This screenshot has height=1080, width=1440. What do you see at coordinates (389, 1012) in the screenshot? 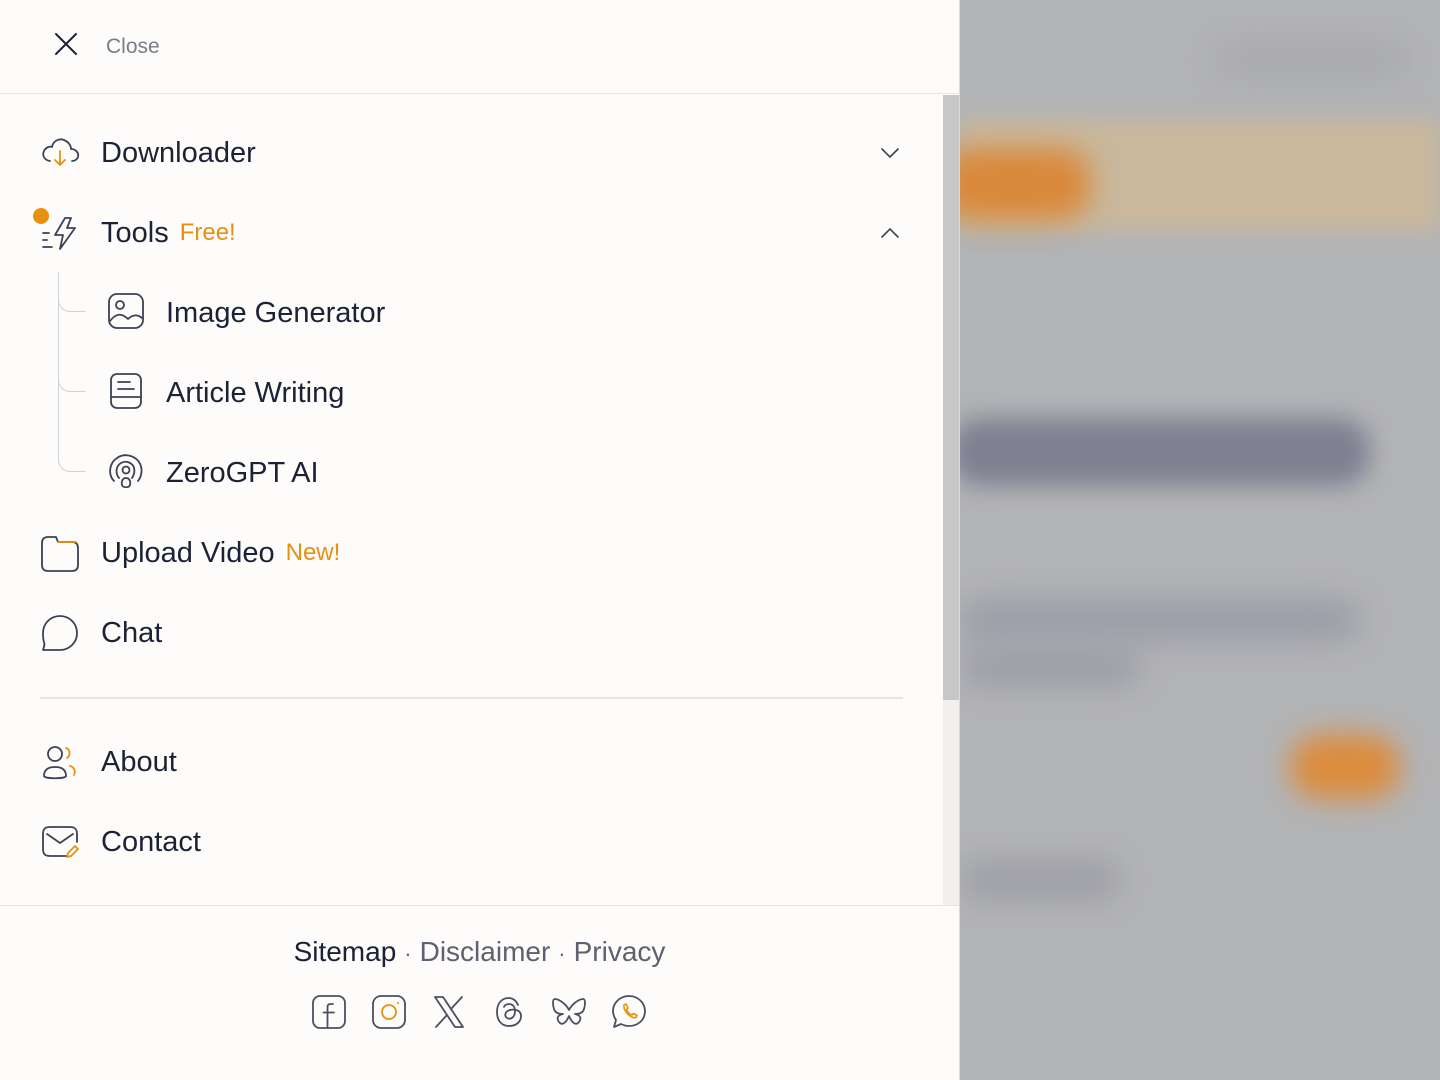
I see `instagram-icon` at bounding box center [389, 1012].